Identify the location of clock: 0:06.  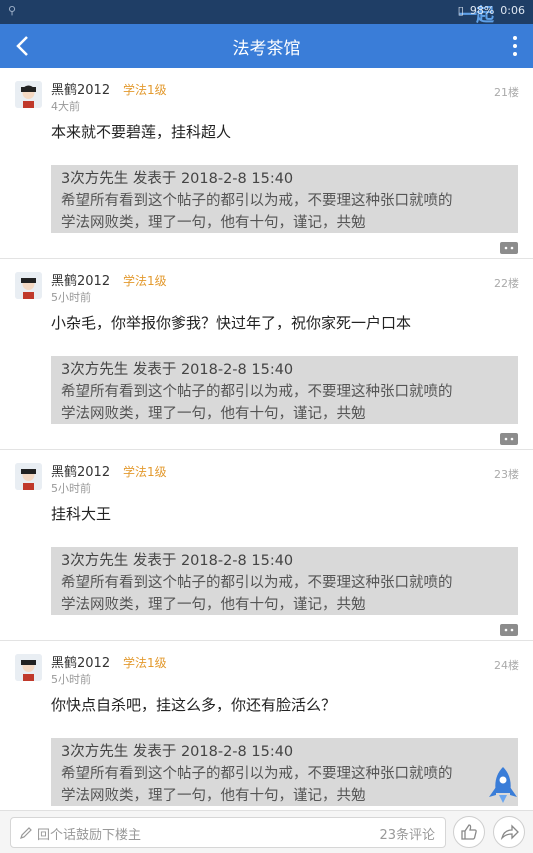
(512, 10).